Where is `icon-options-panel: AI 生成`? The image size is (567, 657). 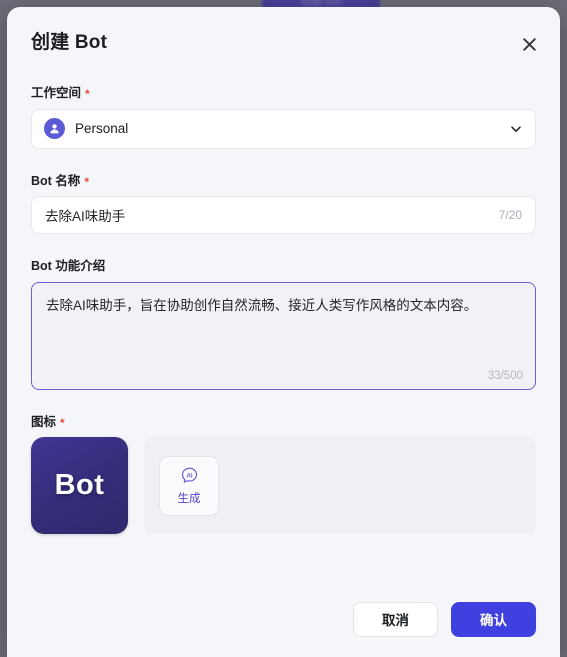
icon-options-panel: AI 生成 is located at coordinates (340, 485).